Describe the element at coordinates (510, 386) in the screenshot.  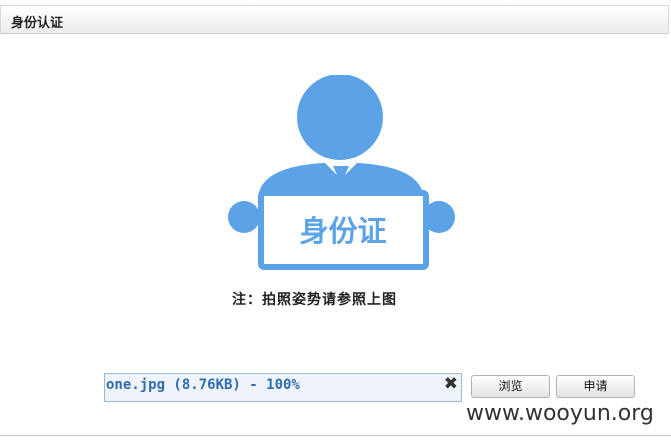
I see `browse-button: 浏览` at that location.